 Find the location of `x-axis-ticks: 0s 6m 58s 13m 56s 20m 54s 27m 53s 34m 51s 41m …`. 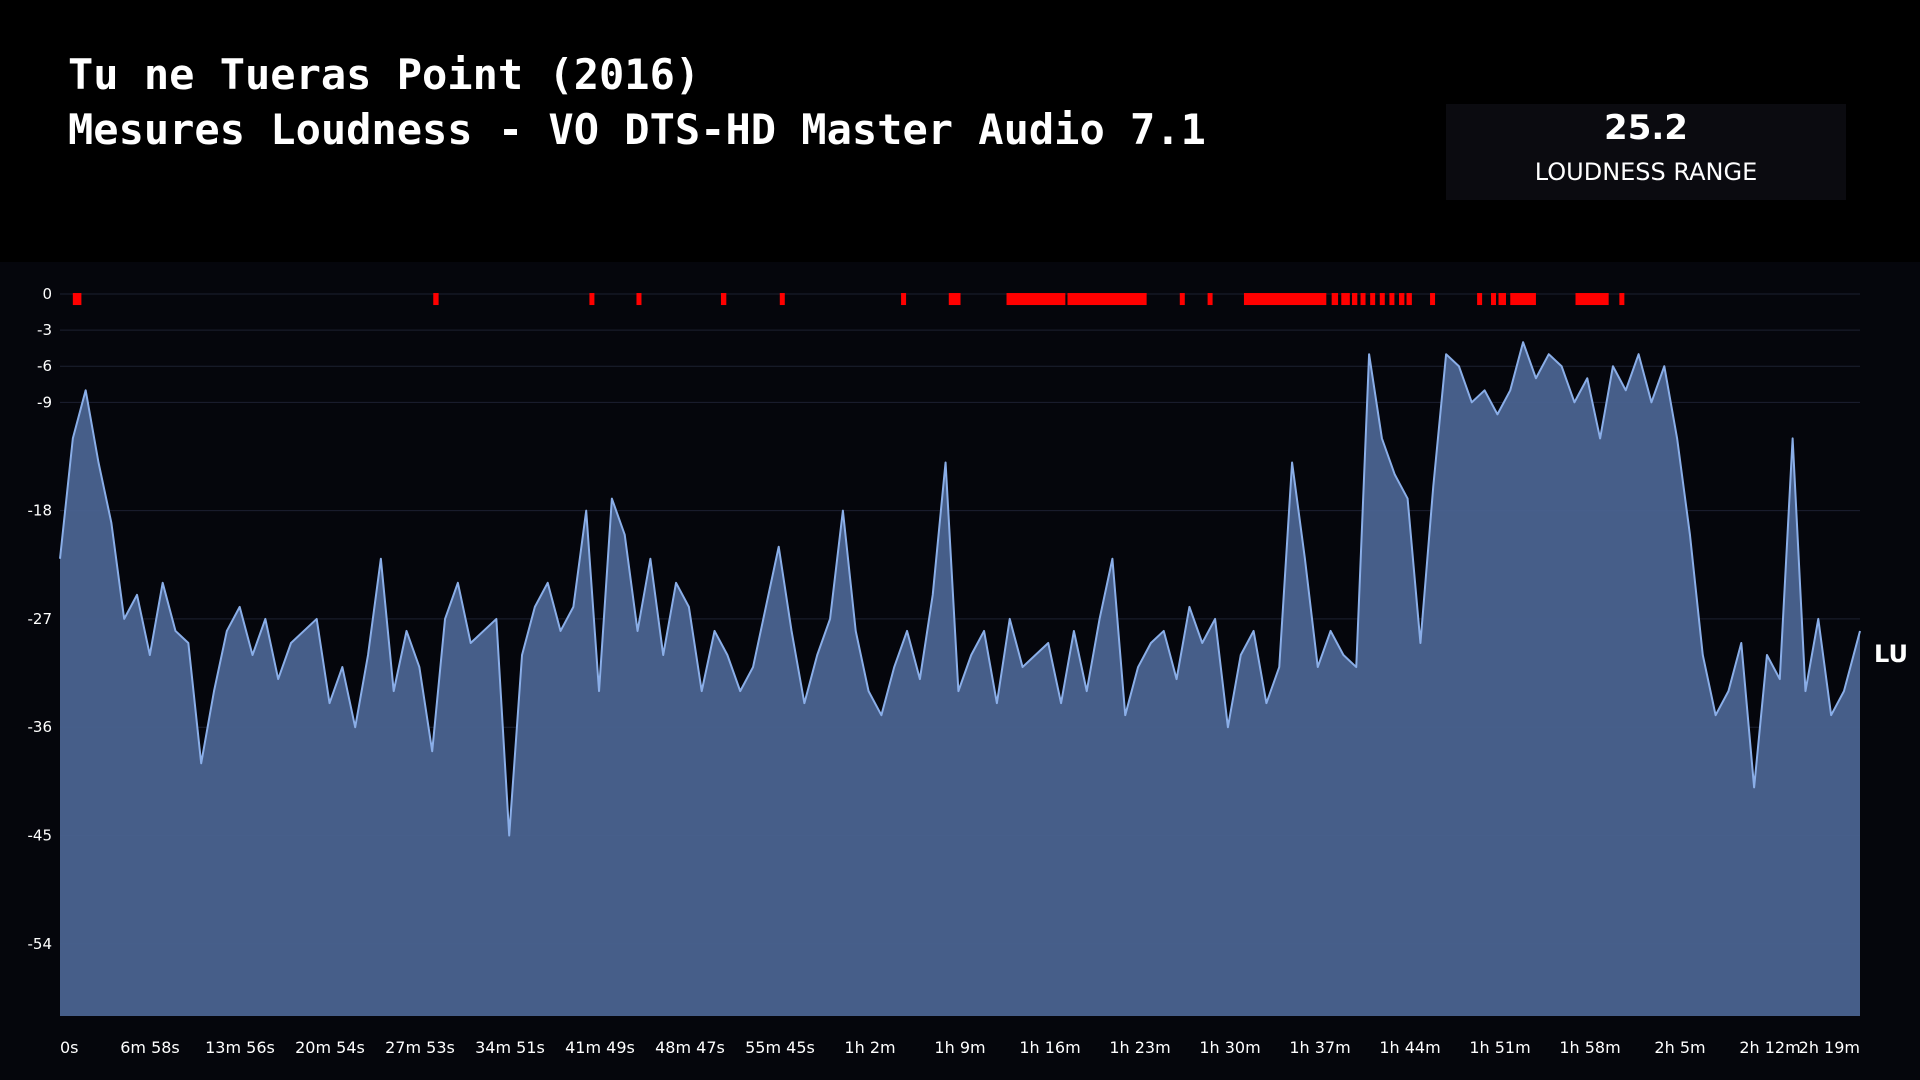

x-axis-ticks: 0s 6m 58s 13m 56s 20m 54s 27m 53s 34m 51s 41m … is located at coordinates (960, 1047).